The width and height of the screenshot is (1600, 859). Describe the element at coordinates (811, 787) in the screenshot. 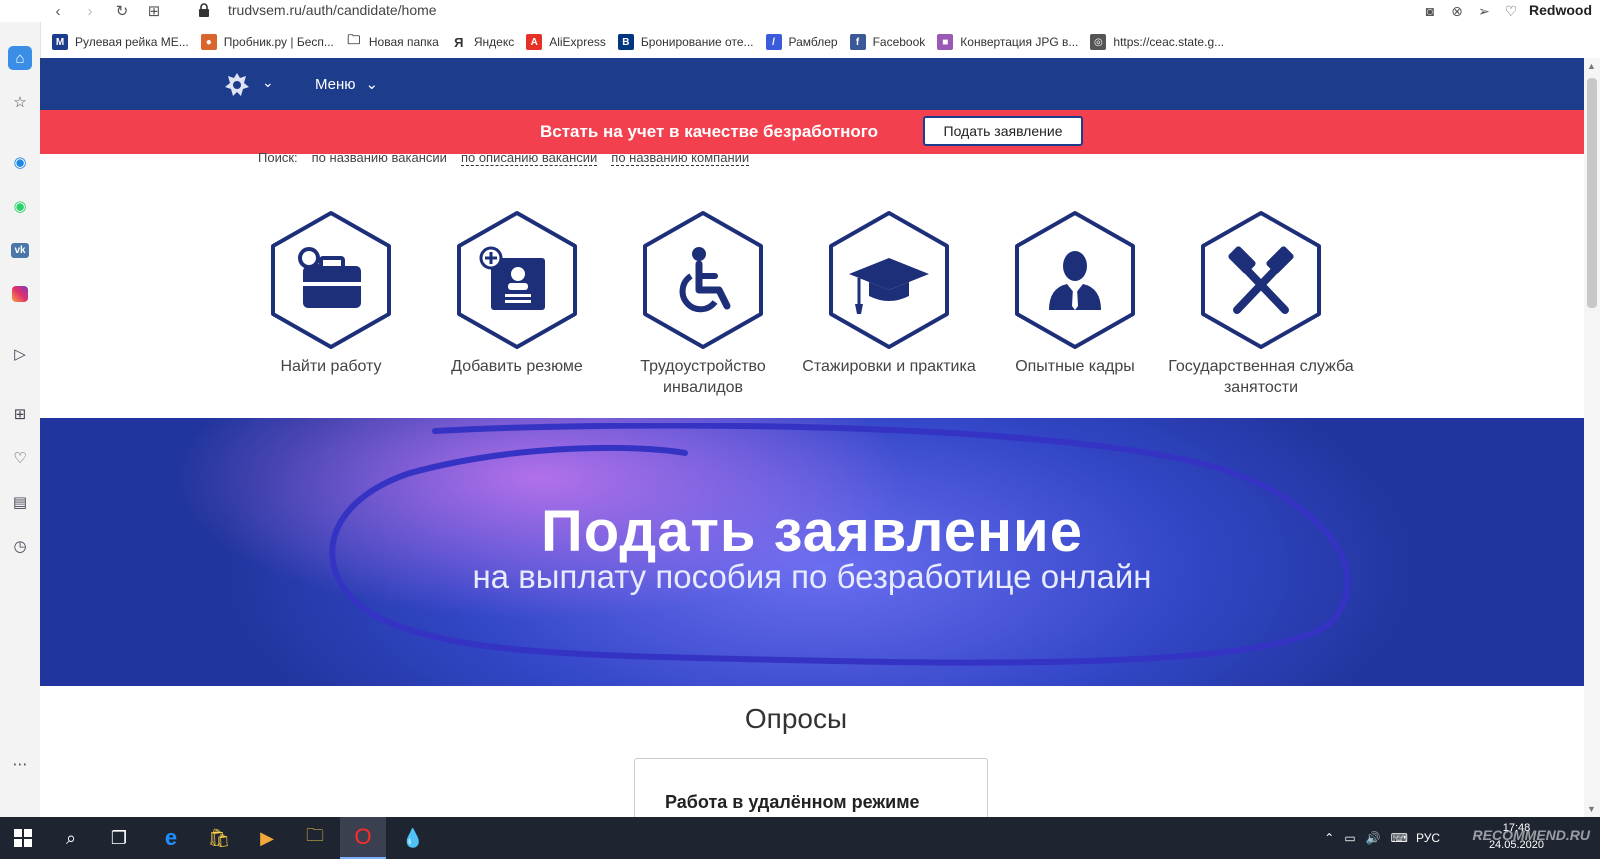

I see `poll-card: Работа в удалённом режиме` at that location.